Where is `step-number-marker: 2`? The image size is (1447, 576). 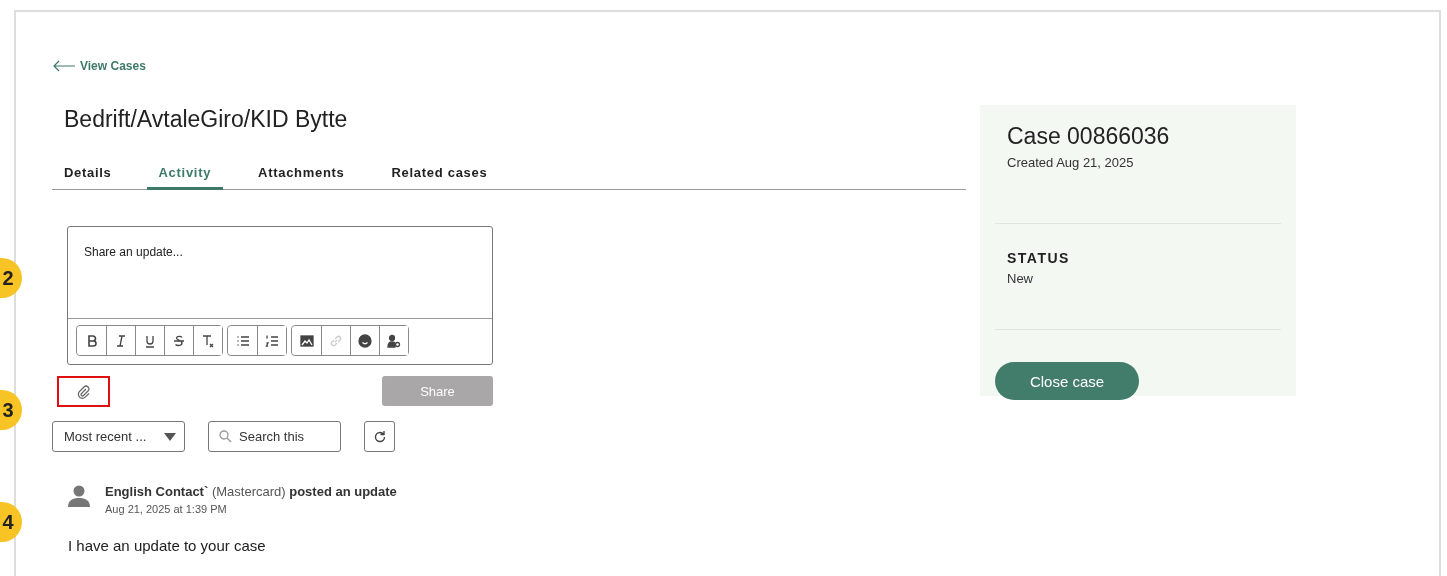
step-number-marker: 2 is located at coordinates (11, 278).